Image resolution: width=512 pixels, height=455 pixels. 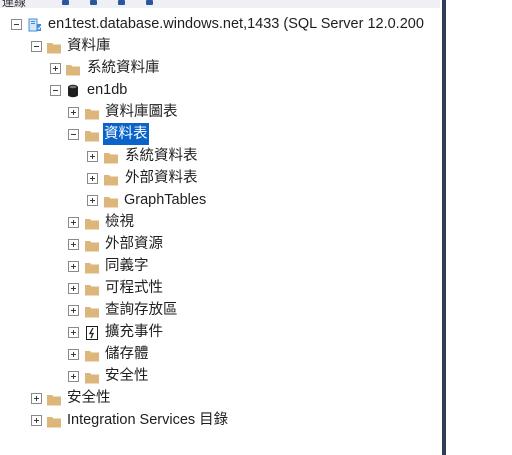 What do you see at coordinates (35, 24) in the screenshot?
I see `server-icon` at bounding box center [35, 24].